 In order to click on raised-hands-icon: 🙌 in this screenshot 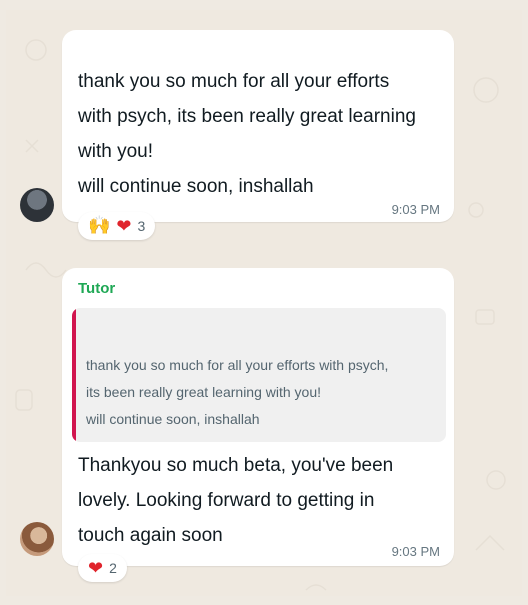, I will do `click(99, 225)`.